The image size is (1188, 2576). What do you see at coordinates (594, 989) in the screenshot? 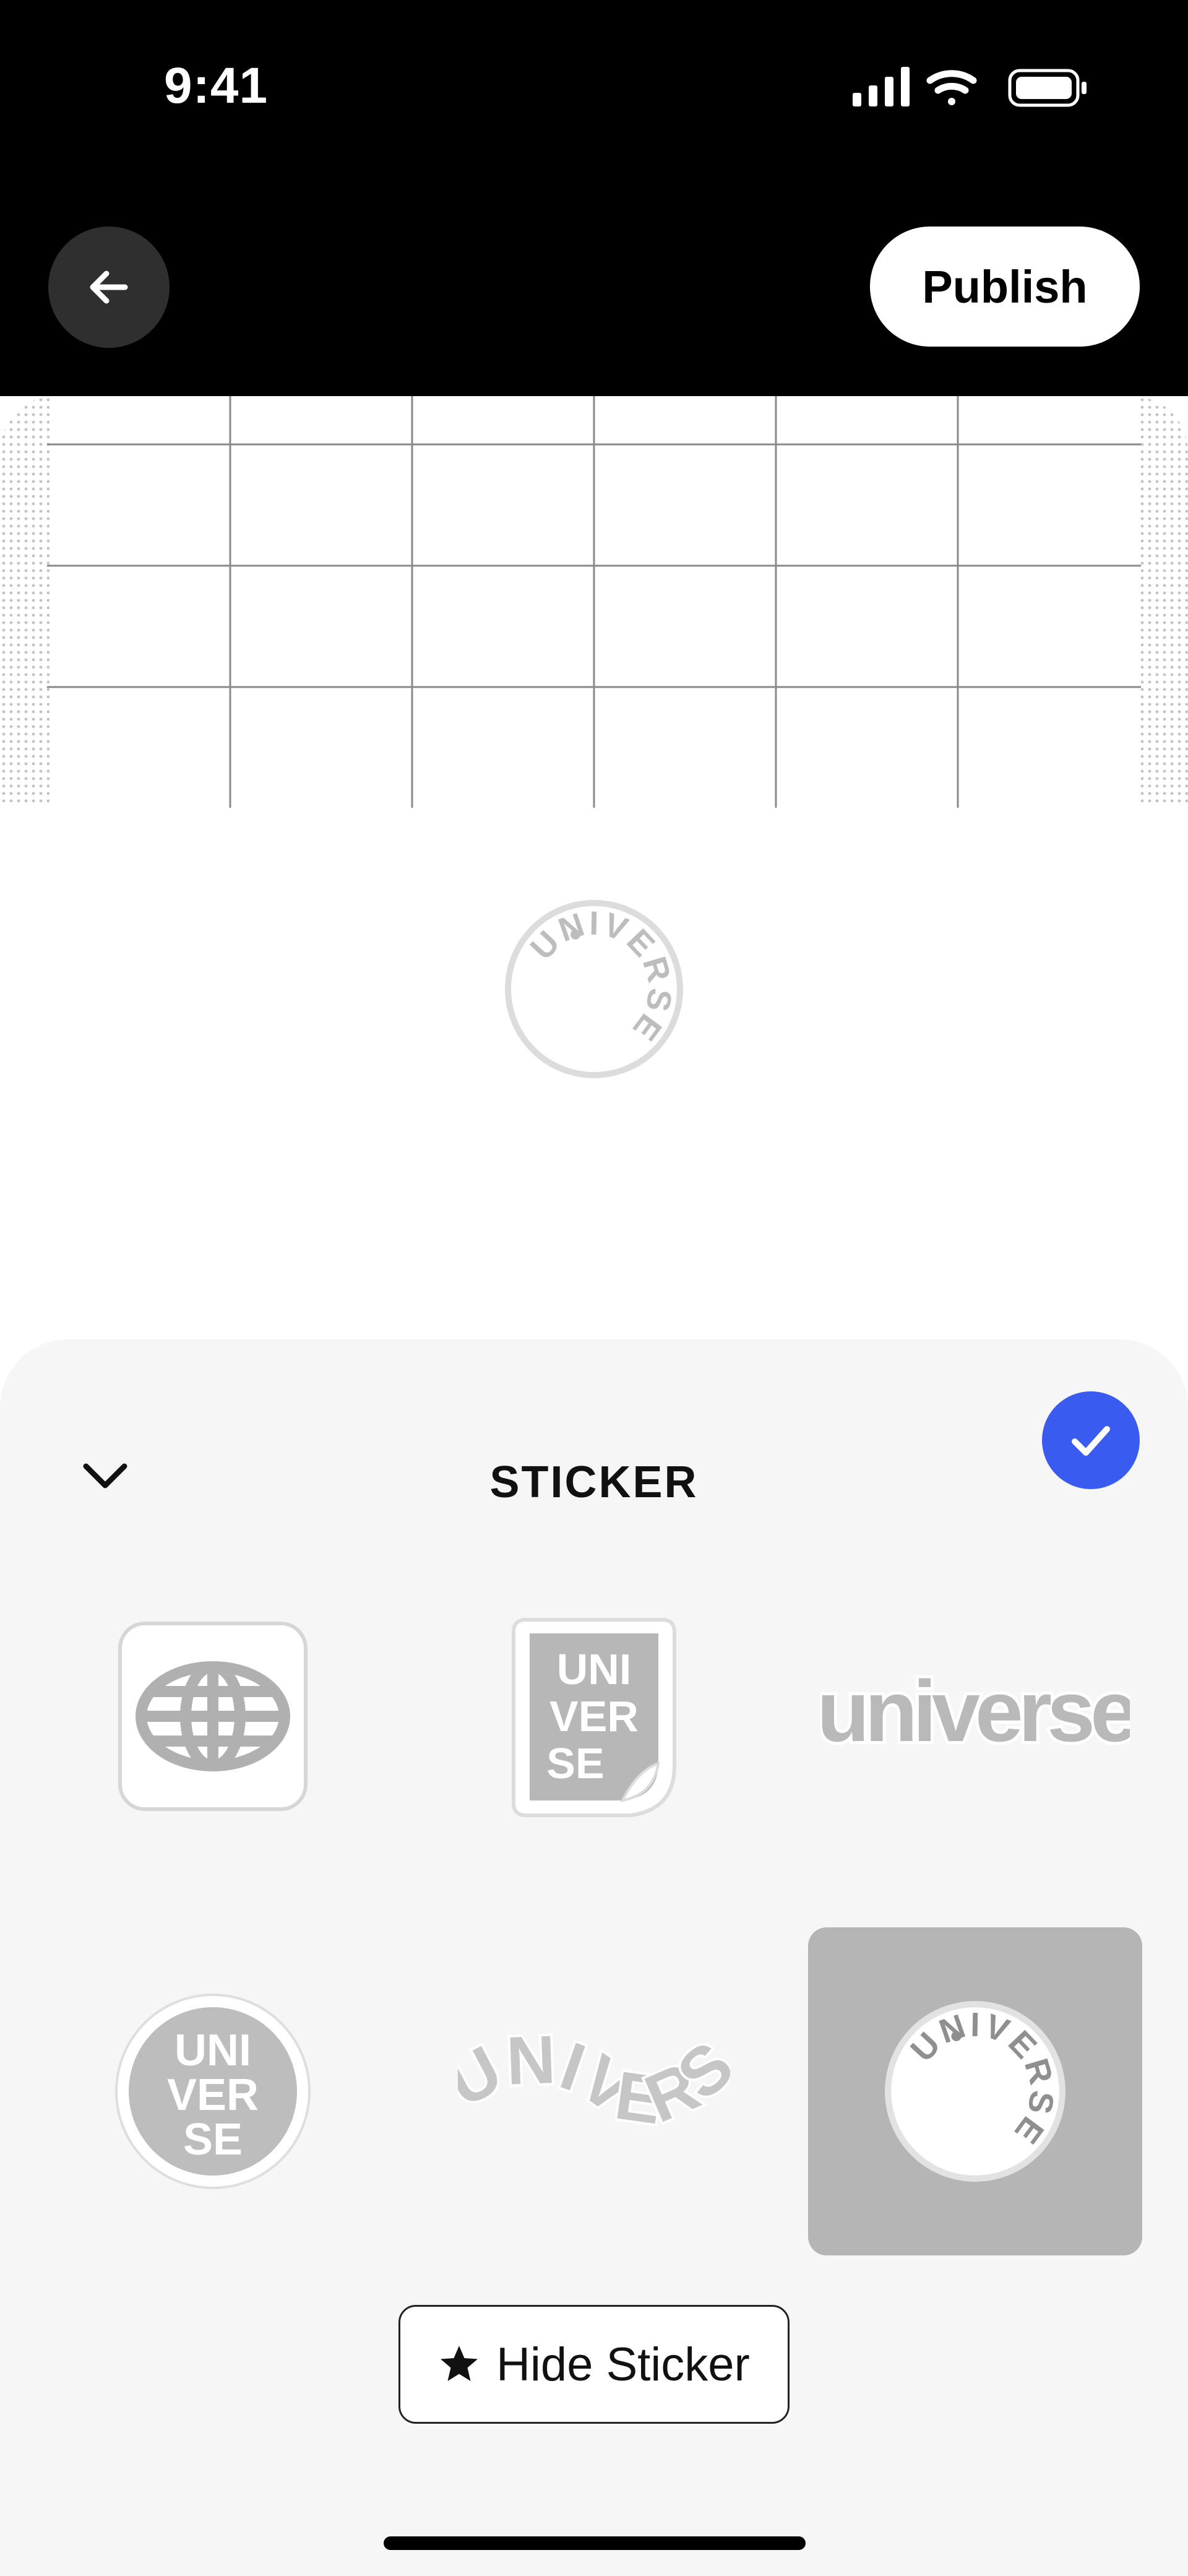
I see `placed-sticker: UNIVERSE` at bounding box center [594, 989].